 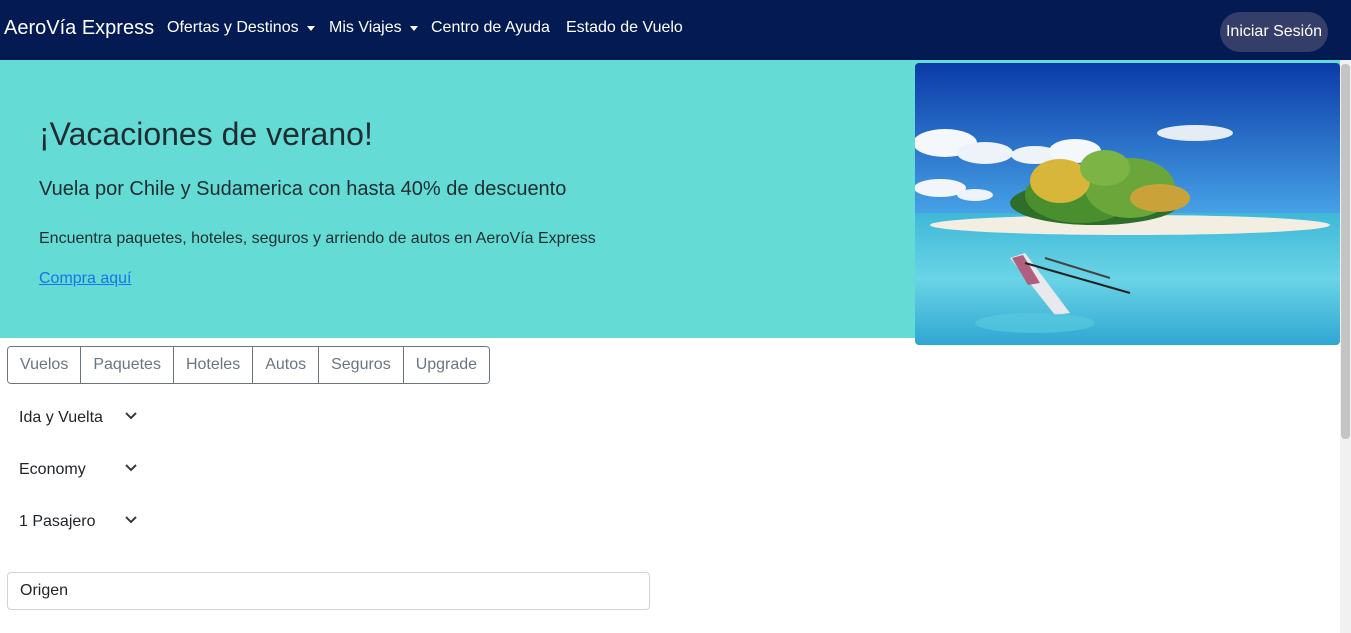 I want to click on passengers-value: 1 Pasajero, so click(x=57, y=521).